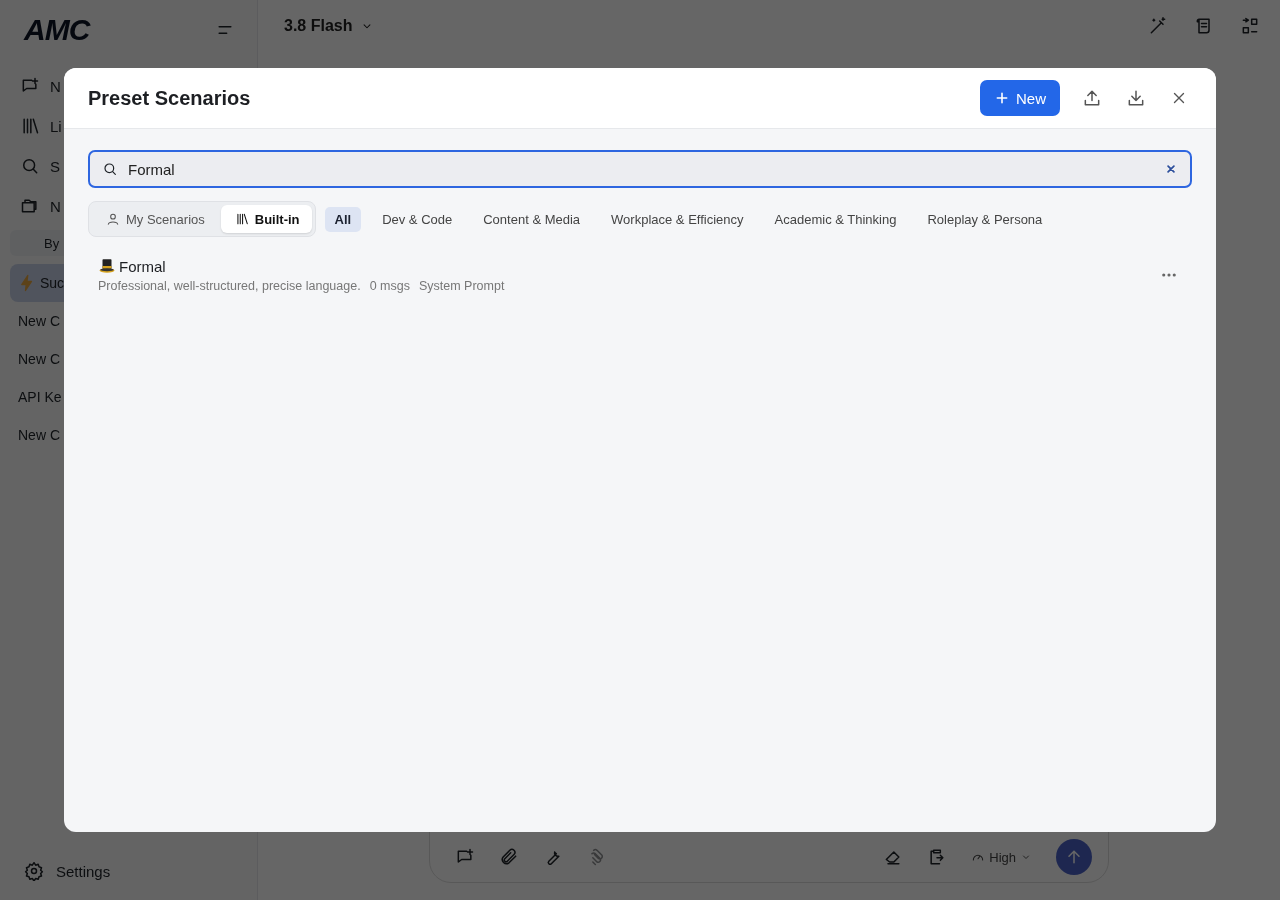 This screenshot has height=900, width=1280. I want to click on dialog-title: Preset Scenarios, so click(169, 98).